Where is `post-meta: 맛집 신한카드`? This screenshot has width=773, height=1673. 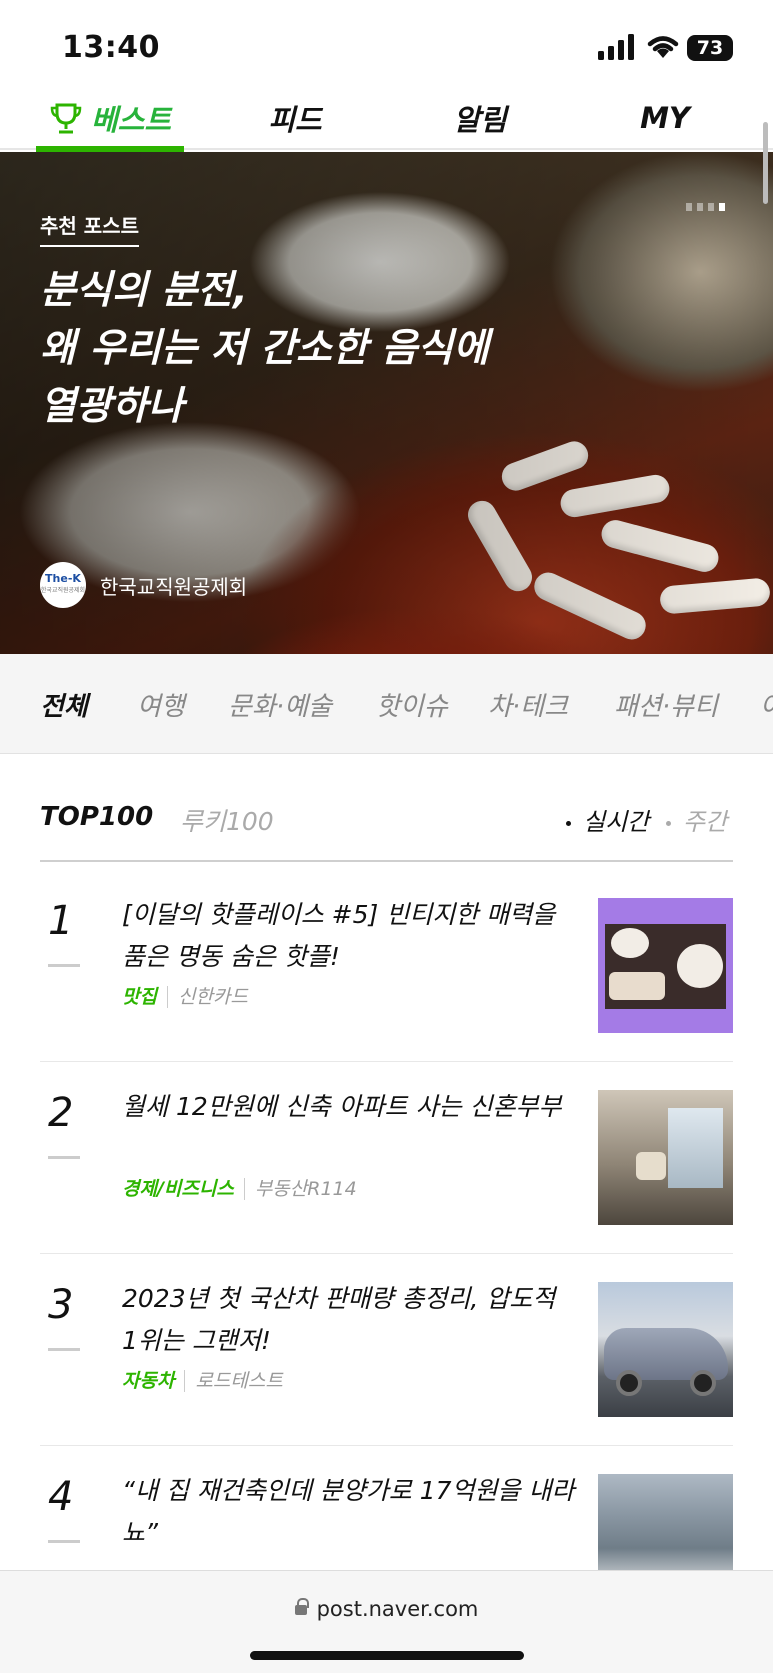 post-meta: 맛집 신한카드 is located at coordinates (185, 995).